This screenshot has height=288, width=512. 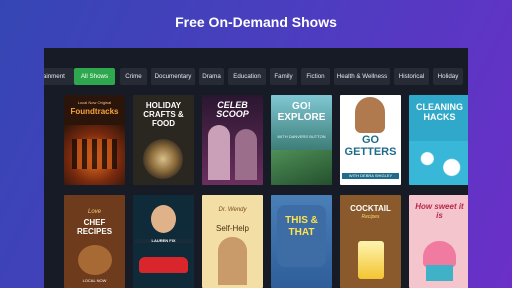 I want to click on show-tile-holiday-crafts: HOLIDAY CRAFTS & FOOD, so click(x=163, y=140).